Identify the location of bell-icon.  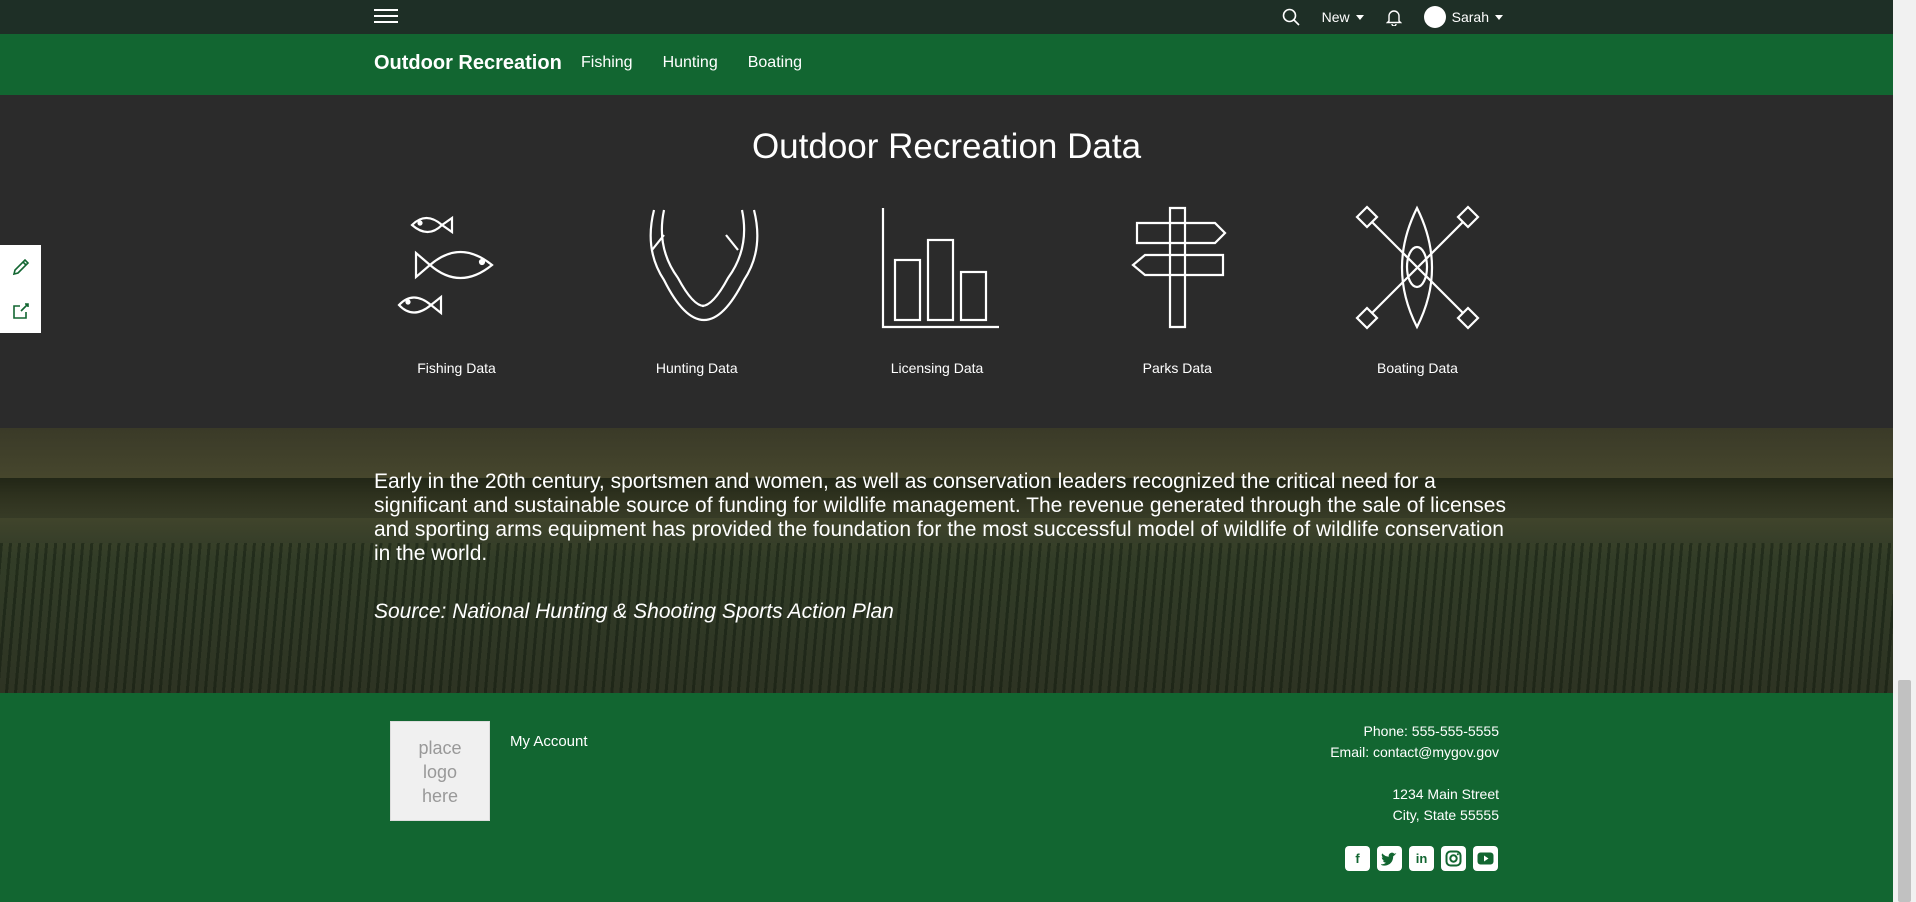
(1393, 18).